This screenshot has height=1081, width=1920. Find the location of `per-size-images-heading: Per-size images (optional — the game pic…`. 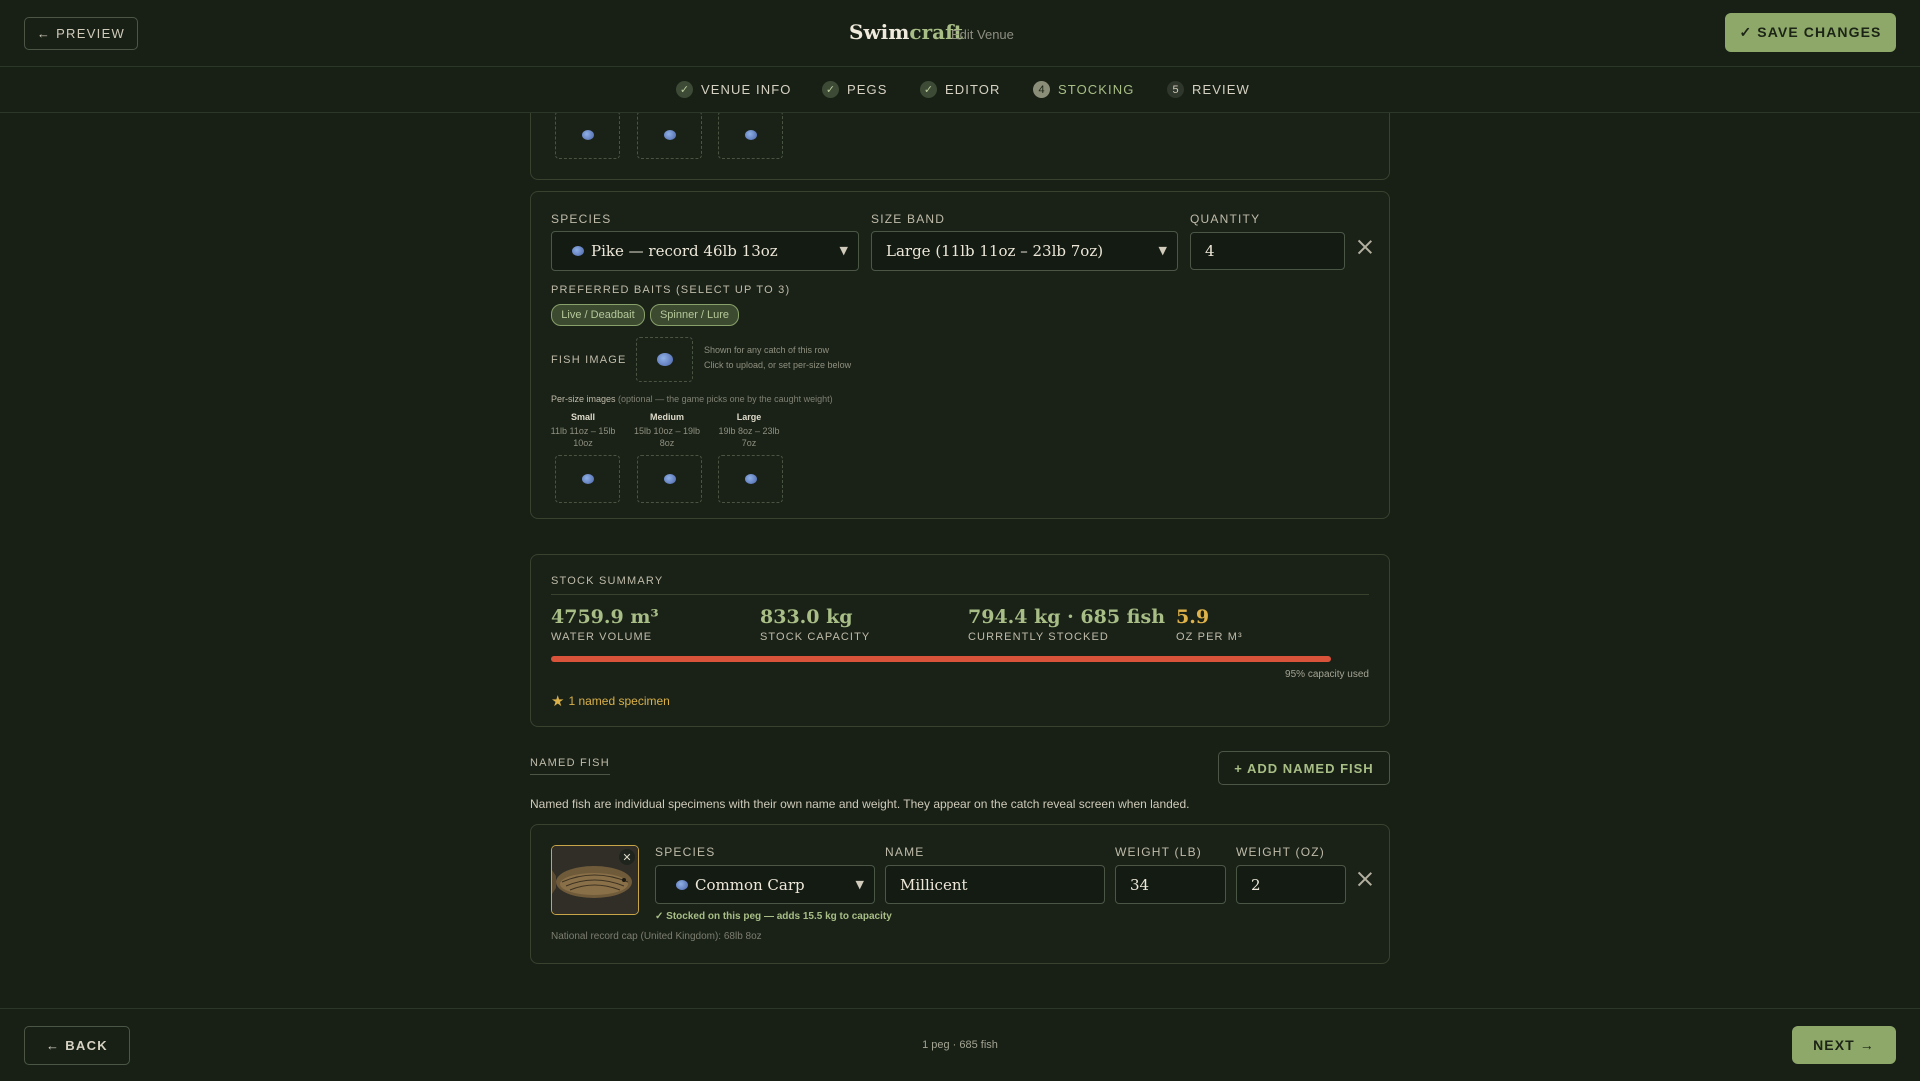

per-size-images-heading: Per-size images (optional — the game pic… is located at coordinates (692, 399).